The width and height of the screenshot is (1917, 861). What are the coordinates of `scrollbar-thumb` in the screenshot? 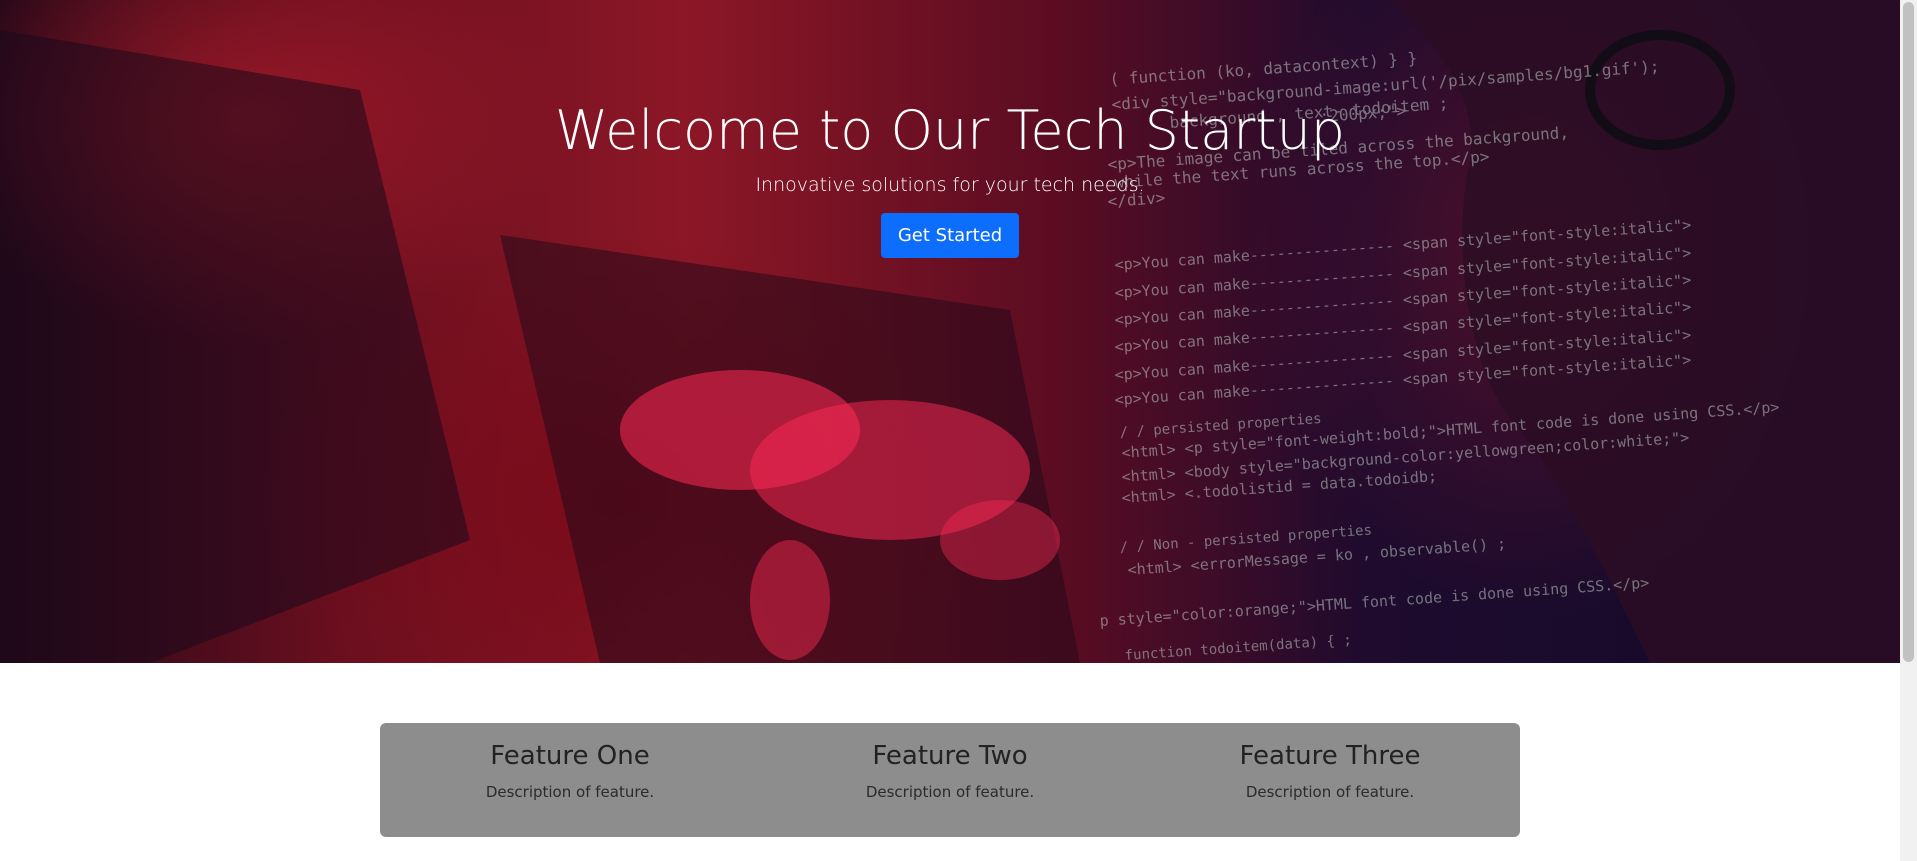 It's located at (1908, 332).